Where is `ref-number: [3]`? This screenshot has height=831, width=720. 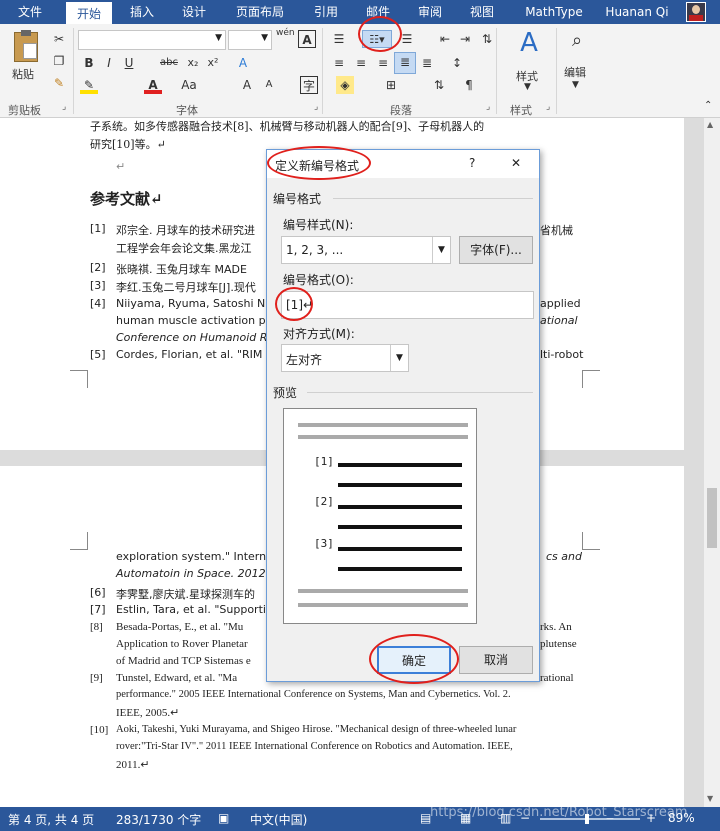 ref-number: [3] is located at coordinates (98, 285).